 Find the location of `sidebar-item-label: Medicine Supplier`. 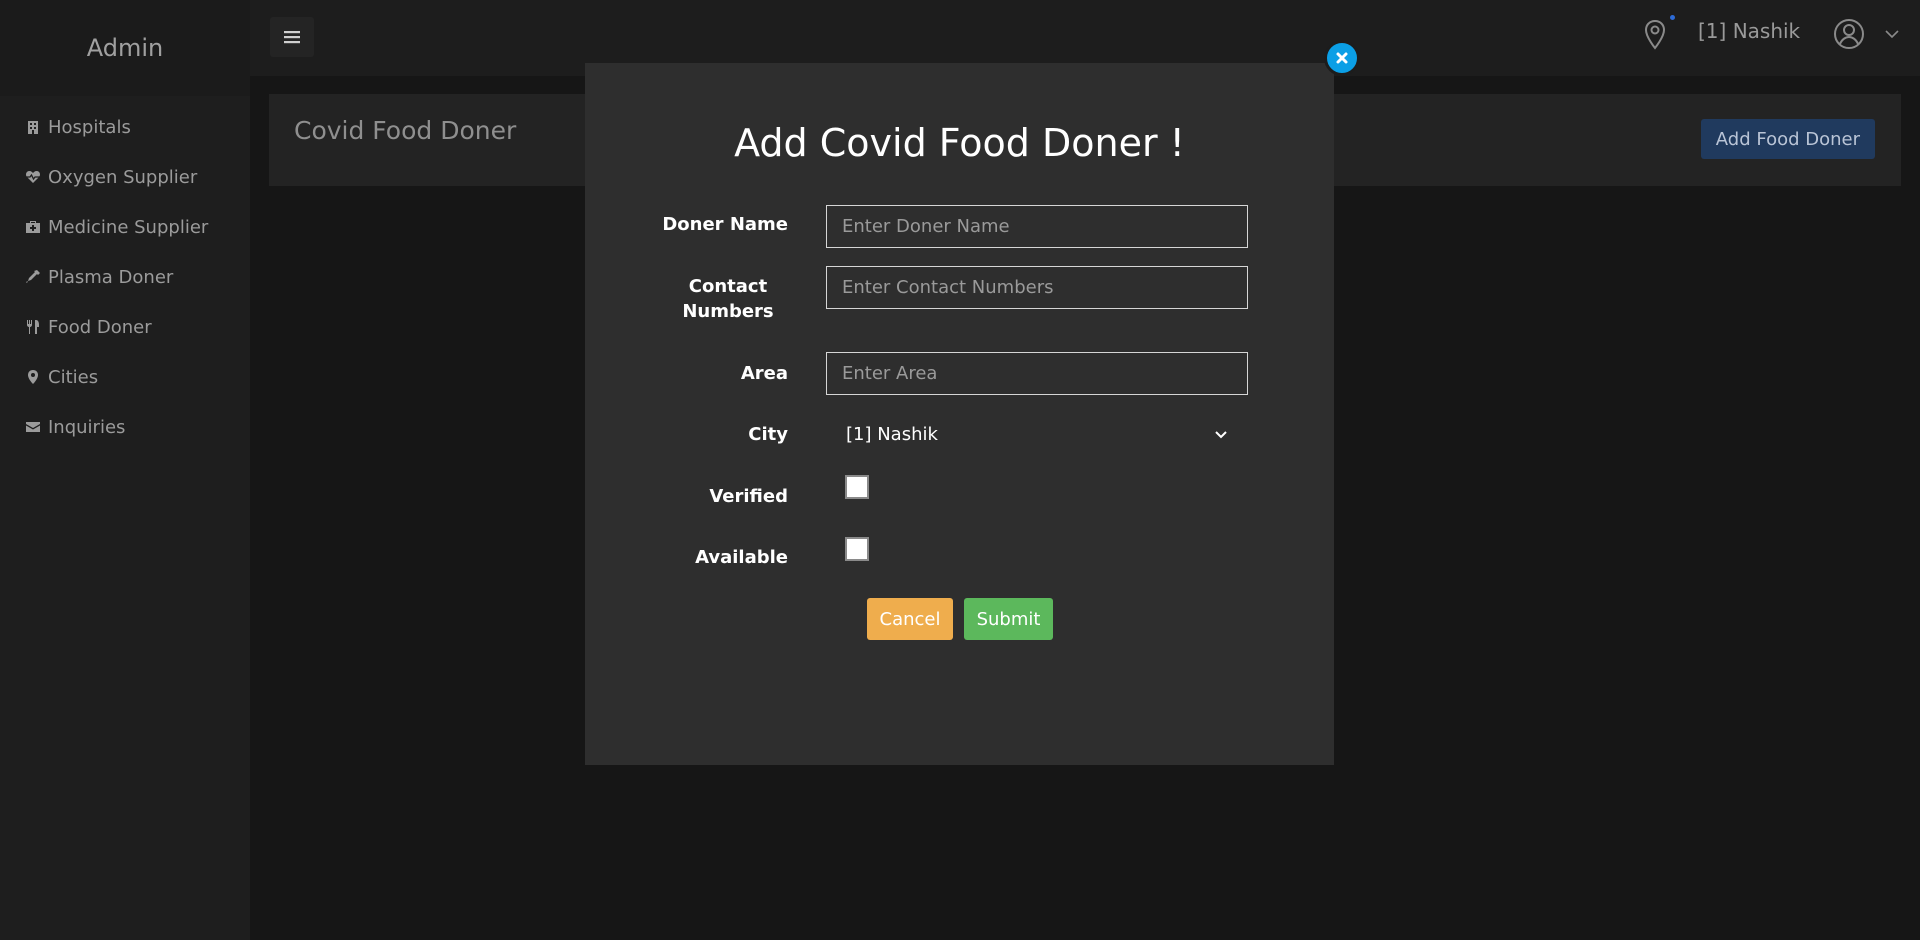

sidebar-item-label: Medicine Supplier is located at coordinates (128, 227).